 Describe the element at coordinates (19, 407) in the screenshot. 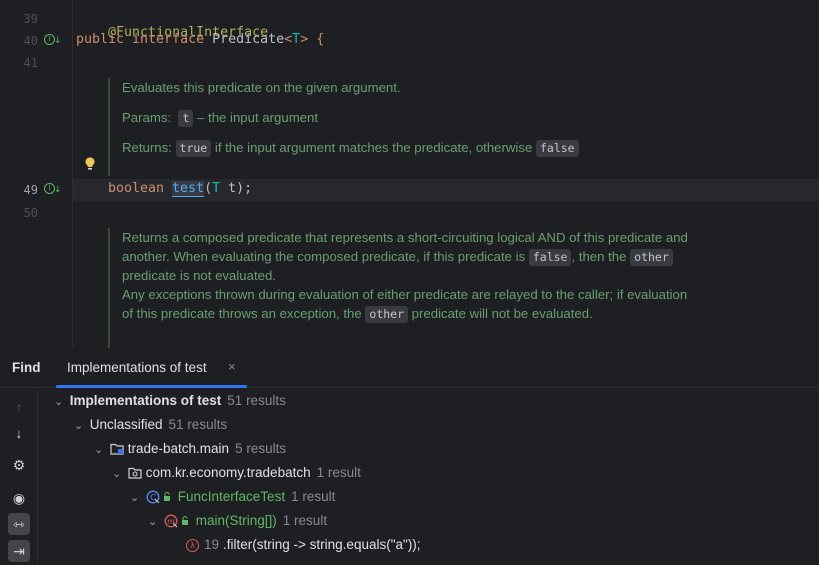

I see `previous-occurrence-icon: ↑` at that location.